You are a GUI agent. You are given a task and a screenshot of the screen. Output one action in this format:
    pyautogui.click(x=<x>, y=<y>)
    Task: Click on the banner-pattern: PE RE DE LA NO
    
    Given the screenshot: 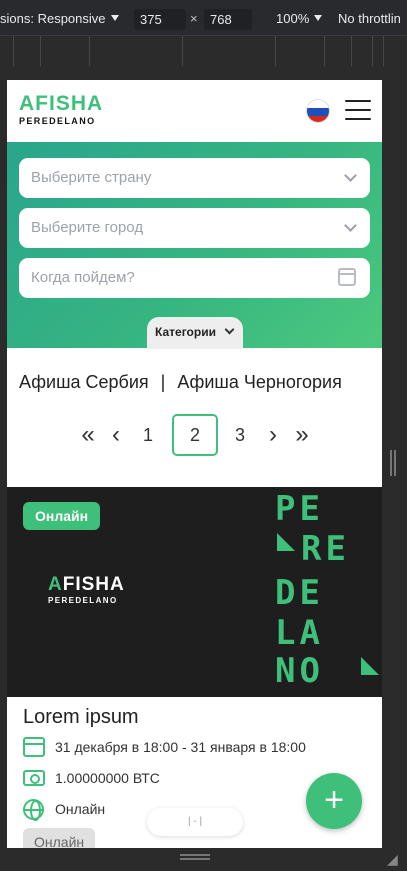 What is the action you would take?
    pyautogui.click(x=328, y=592)
    